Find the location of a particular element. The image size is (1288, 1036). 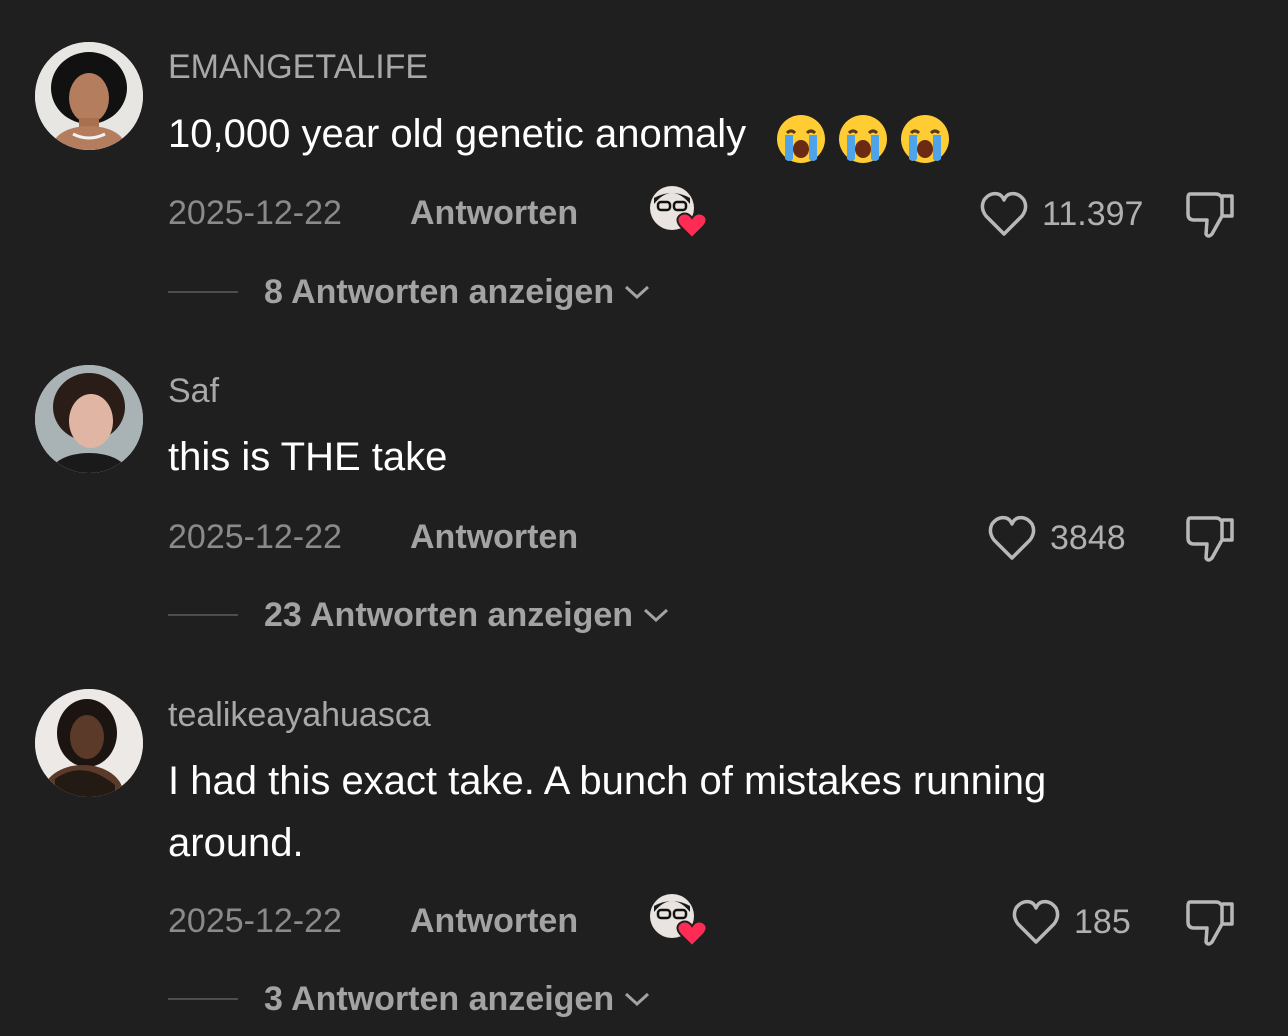

like-count: 3848 is located at coordinates (1088, 537).